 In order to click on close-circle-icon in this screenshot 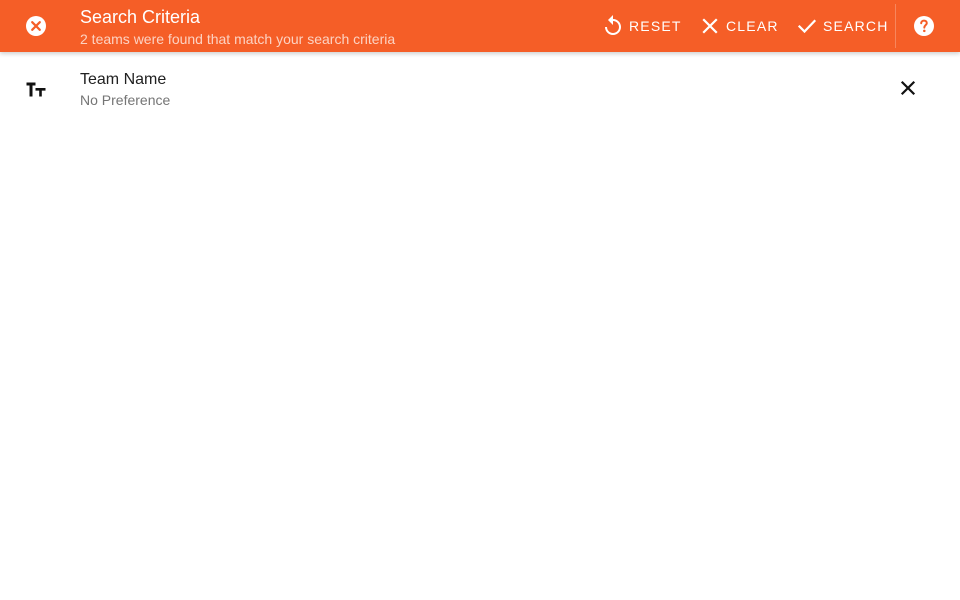, I will do `click(36, 26)`.